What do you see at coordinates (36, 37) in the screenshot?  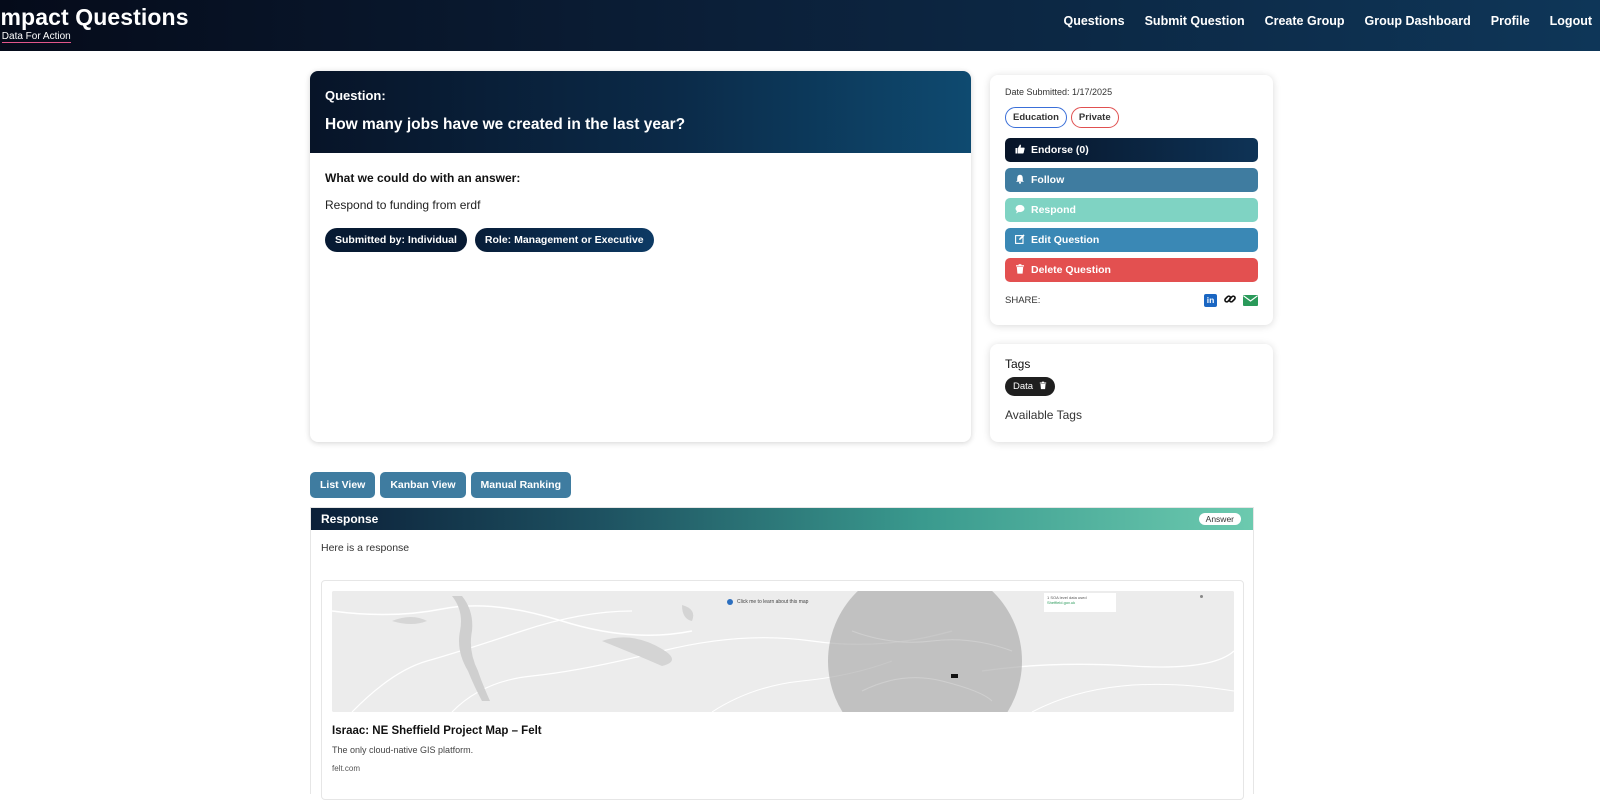 I see `app-subtitle-link: Data For Action` at bounding box center [36, 37].